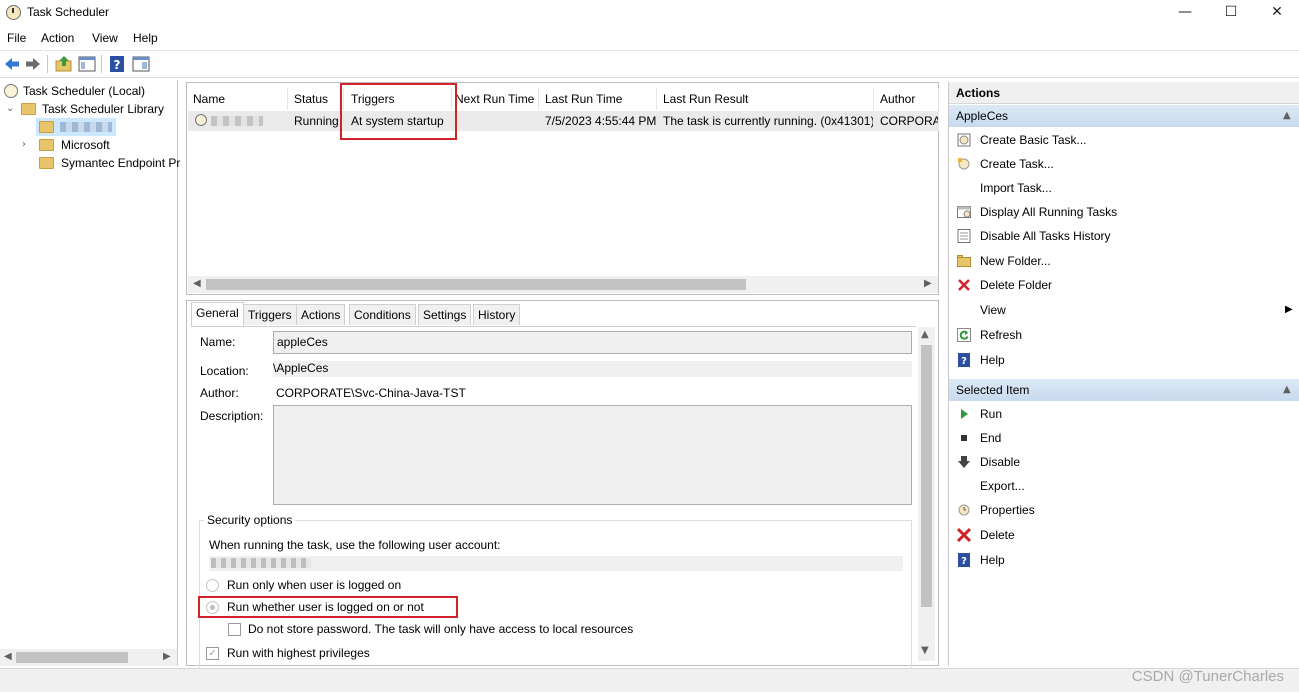 Image resolution: width=1299 pixels, height=692 pixels. I want to click on disable-history-icon, so click(964, 236).